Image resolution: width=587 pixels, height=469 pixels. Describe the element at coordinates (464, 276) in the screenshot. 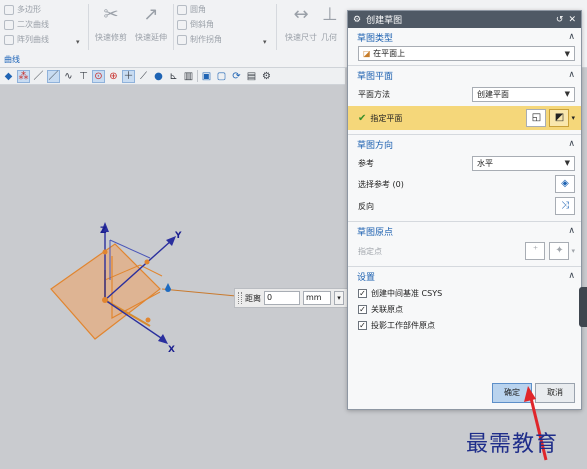

I see `section-header: 设置 ∧` at that location.